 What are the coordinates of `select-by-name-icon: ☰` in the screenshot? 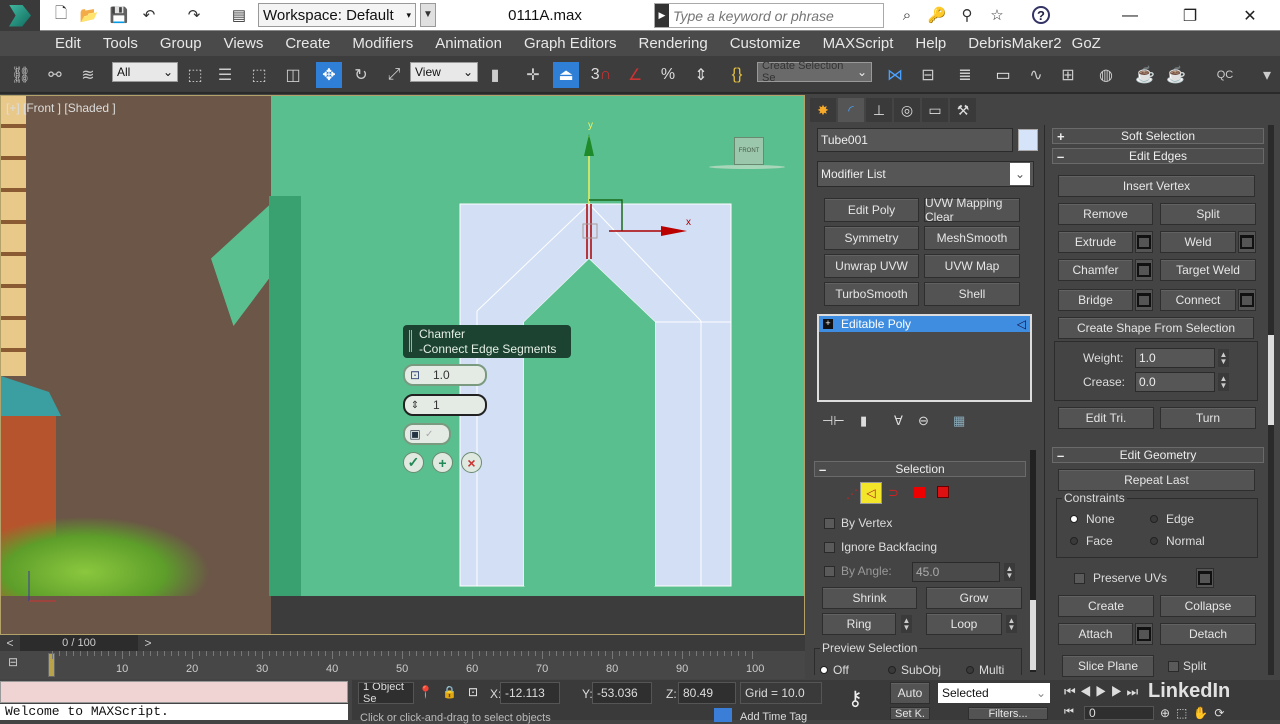 It's located at (225, 75).